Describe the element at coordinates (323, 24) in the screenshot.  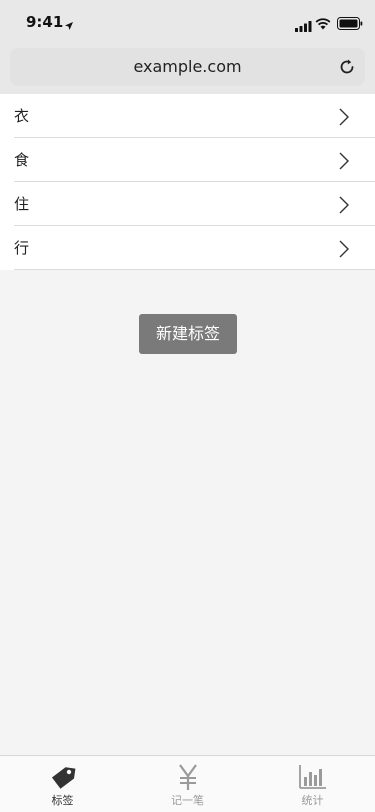
I see `wifi-icon` at that location.